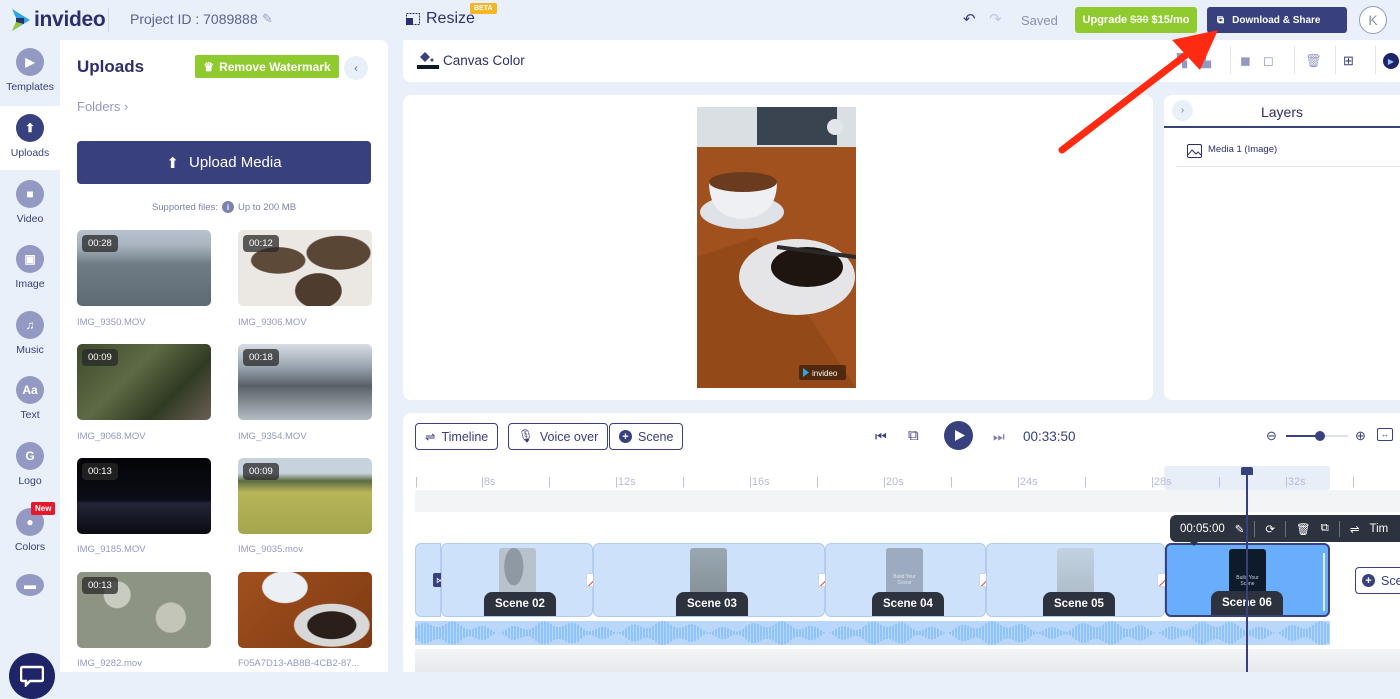  Describe the element at coordinates (709, 580) in the screenshot. I see `scene-clip: Scene 03` at that location.